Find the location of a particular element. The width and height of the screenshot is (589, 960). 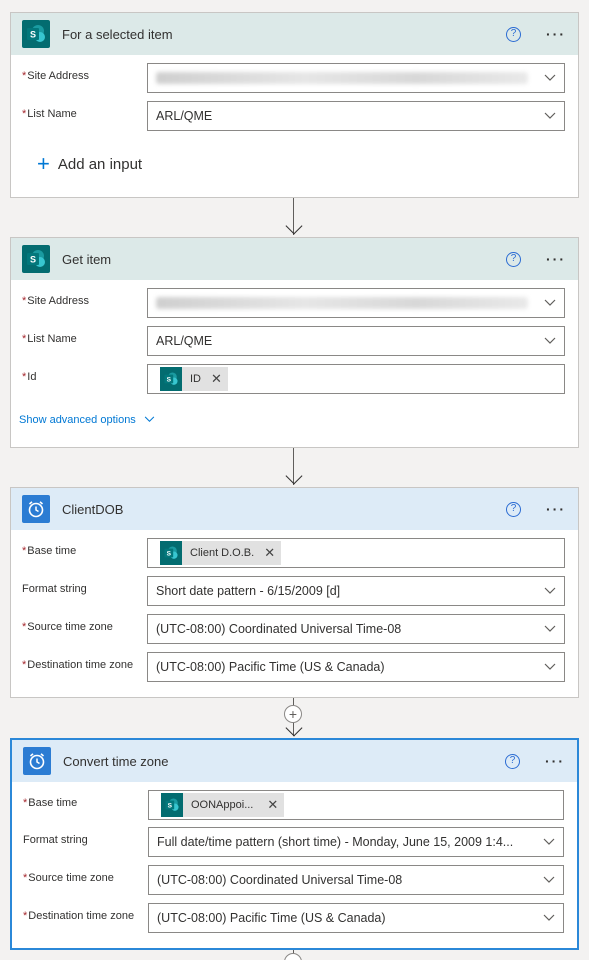

token-label: Client D.O.B. is located at coordinates (222, 553).